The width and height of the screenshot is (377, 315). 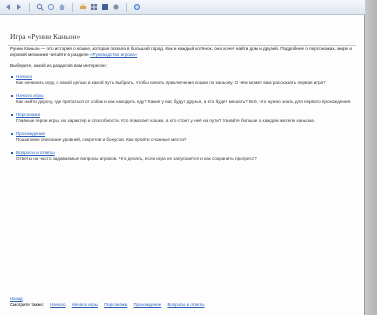 What do you see at coordinates (147, 304) in the screenshot?
I see `nav-link: Прохождение` at bounding box center [147, 304].